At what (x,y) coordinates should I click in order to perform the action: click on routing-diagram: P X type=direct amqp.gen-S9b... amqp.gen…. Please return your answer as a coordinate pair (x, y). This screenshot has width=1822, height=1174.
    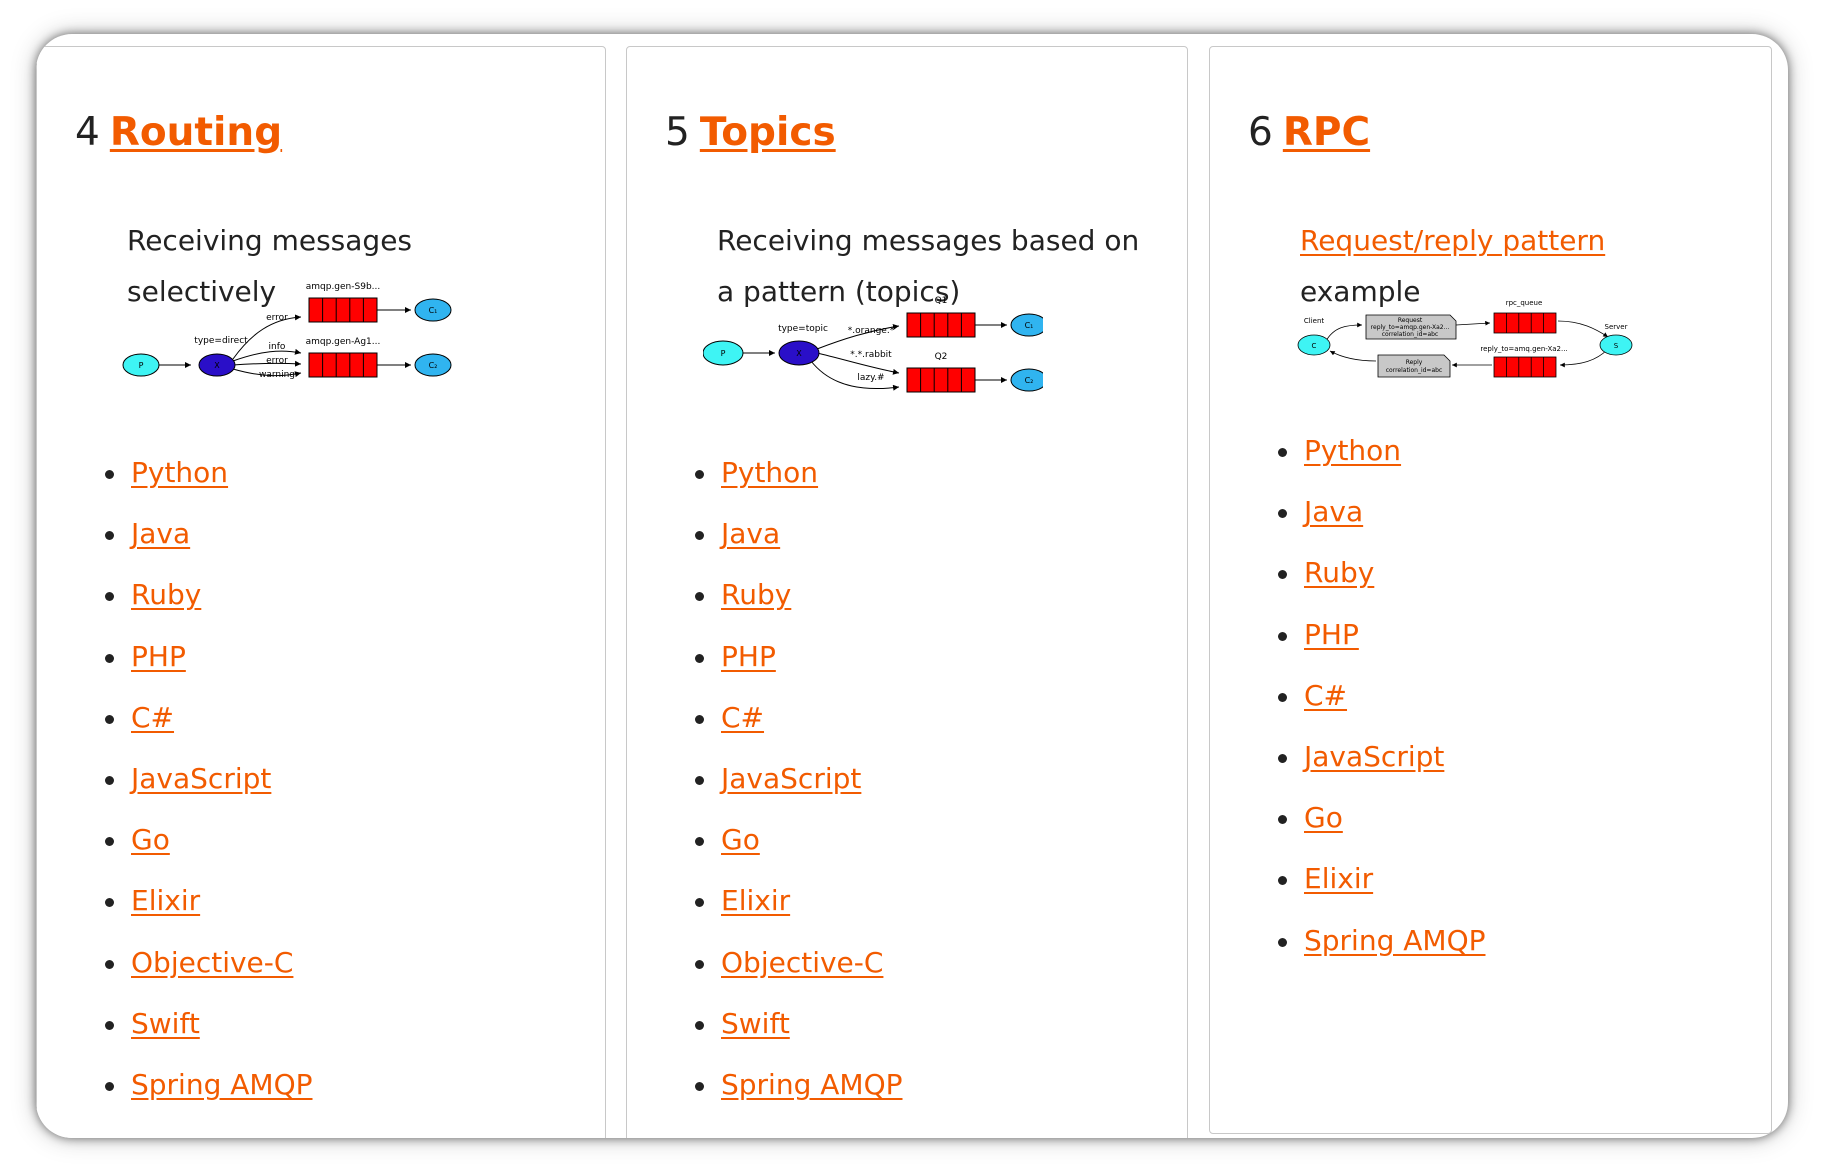
    Looking at the image, I should click on (287, 331).